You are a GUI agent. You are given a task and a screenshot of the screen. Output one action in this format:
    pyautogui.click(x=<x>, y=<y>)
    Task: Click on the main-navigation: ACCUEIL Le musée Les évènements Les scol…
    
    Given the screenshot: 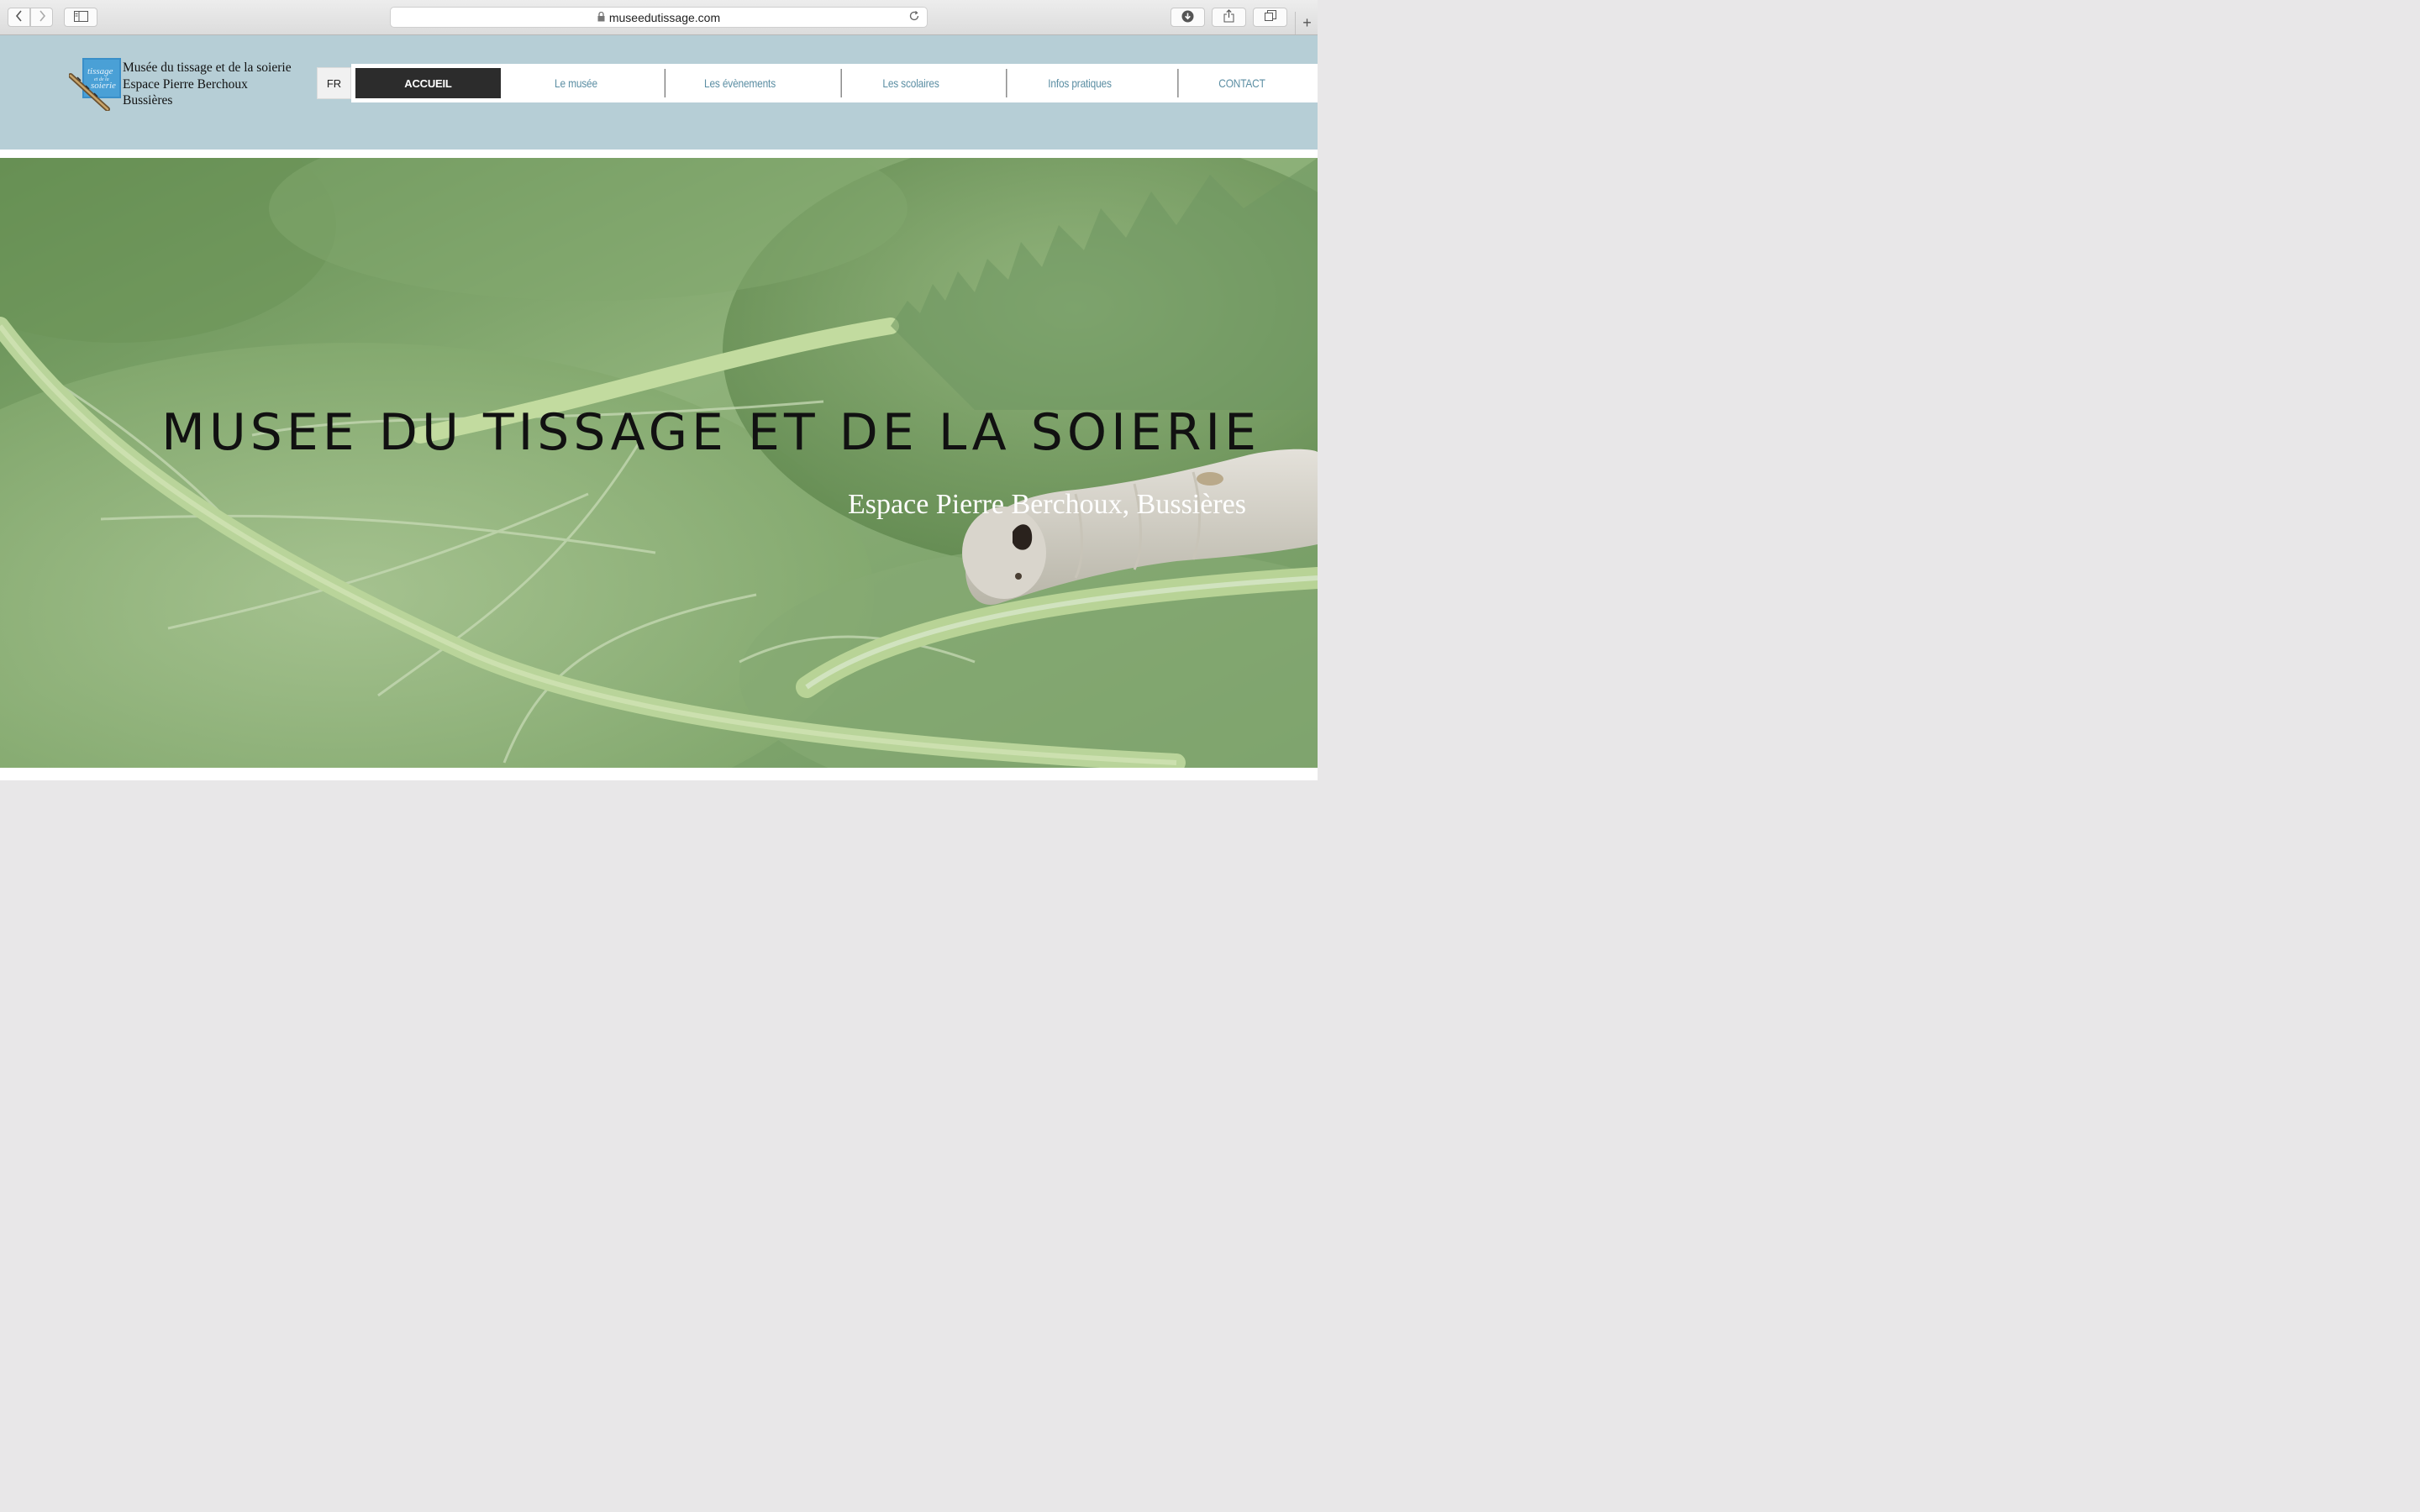 What is the action you would take?
    pyautogui.click(x=834, y=83)
    